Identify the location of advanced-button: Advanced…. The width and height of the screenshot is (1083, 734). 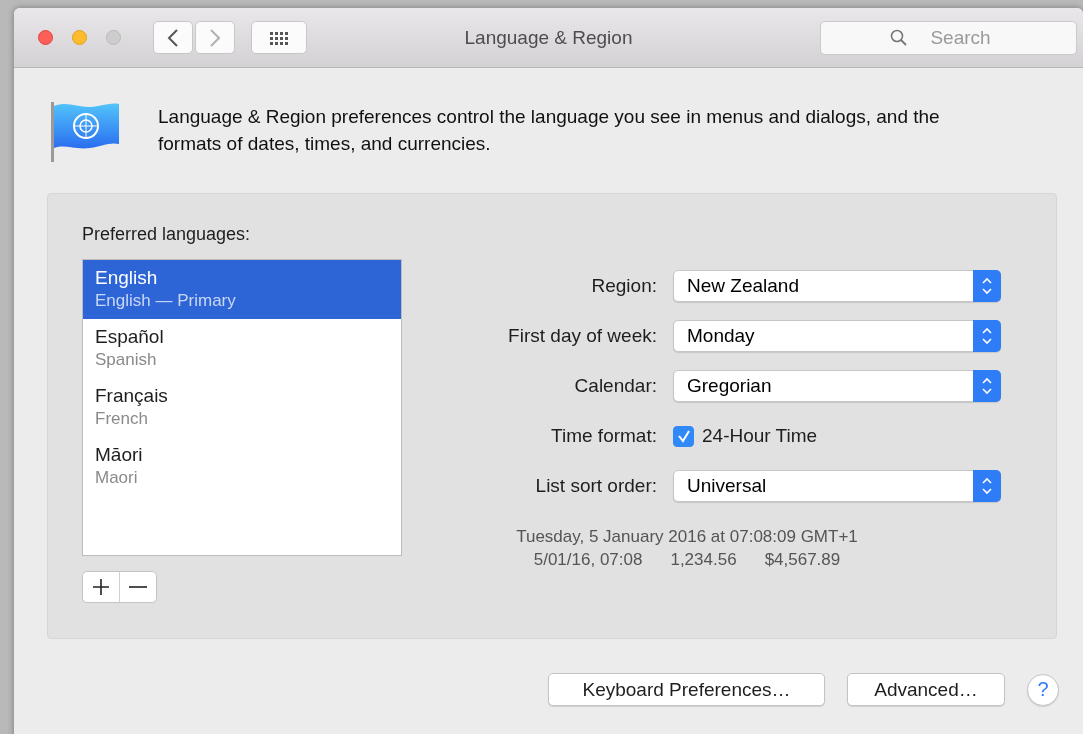
(926, 689).